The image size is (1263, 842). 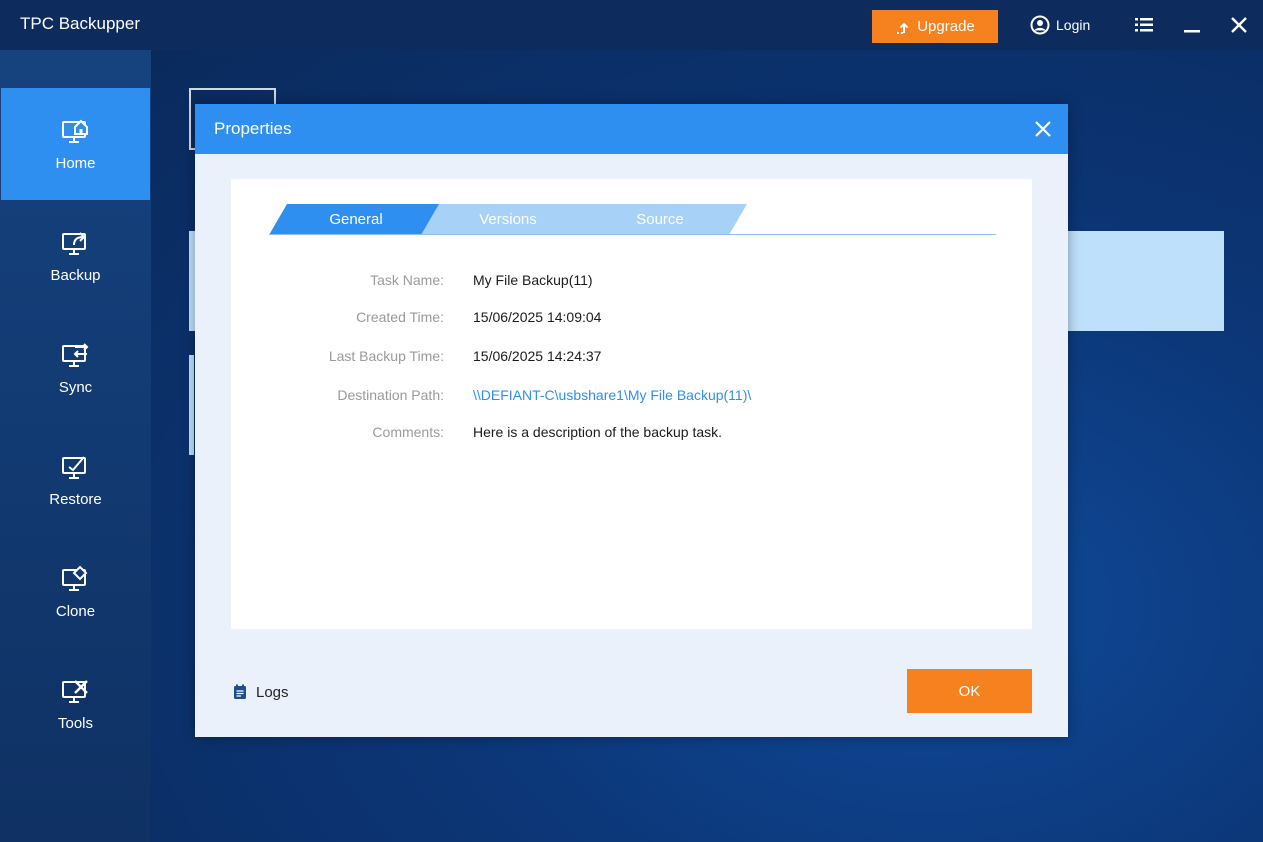 I want to click on field-value: 15/06/2025 14:24:37, so click(x=537, y=356).